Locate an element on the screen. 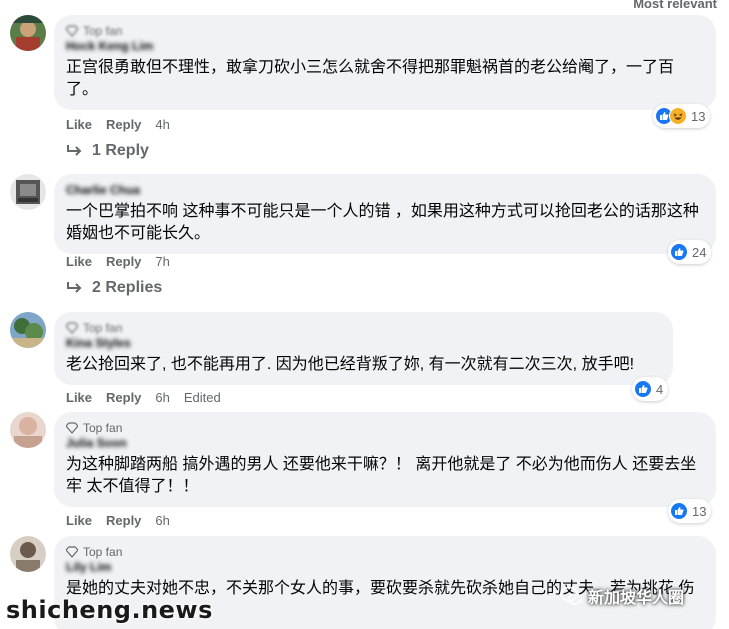 The image size is (729, 629). watermark-right-text: 新加坡华人圈 is located at coordinates (636, 598).